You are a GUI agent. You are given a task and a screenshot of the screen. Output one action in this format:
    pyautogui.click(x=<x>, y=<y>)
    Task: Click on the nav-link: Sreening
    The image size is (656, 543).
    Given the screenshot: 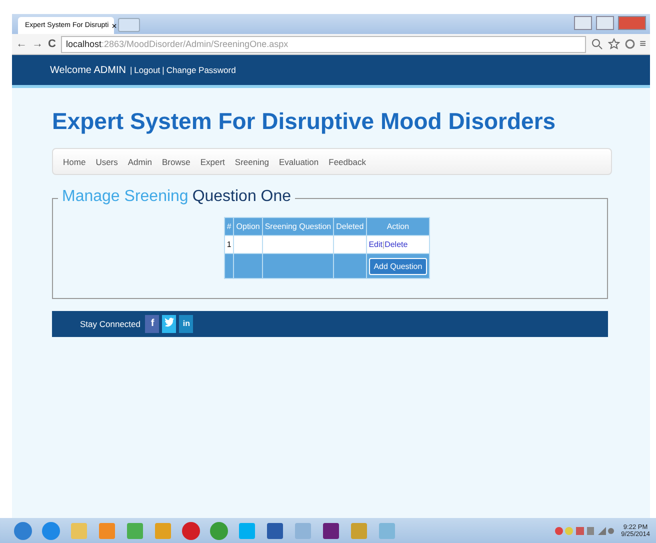 What is the action you would take?
    pyautogui.click(x=251, y=161)
    